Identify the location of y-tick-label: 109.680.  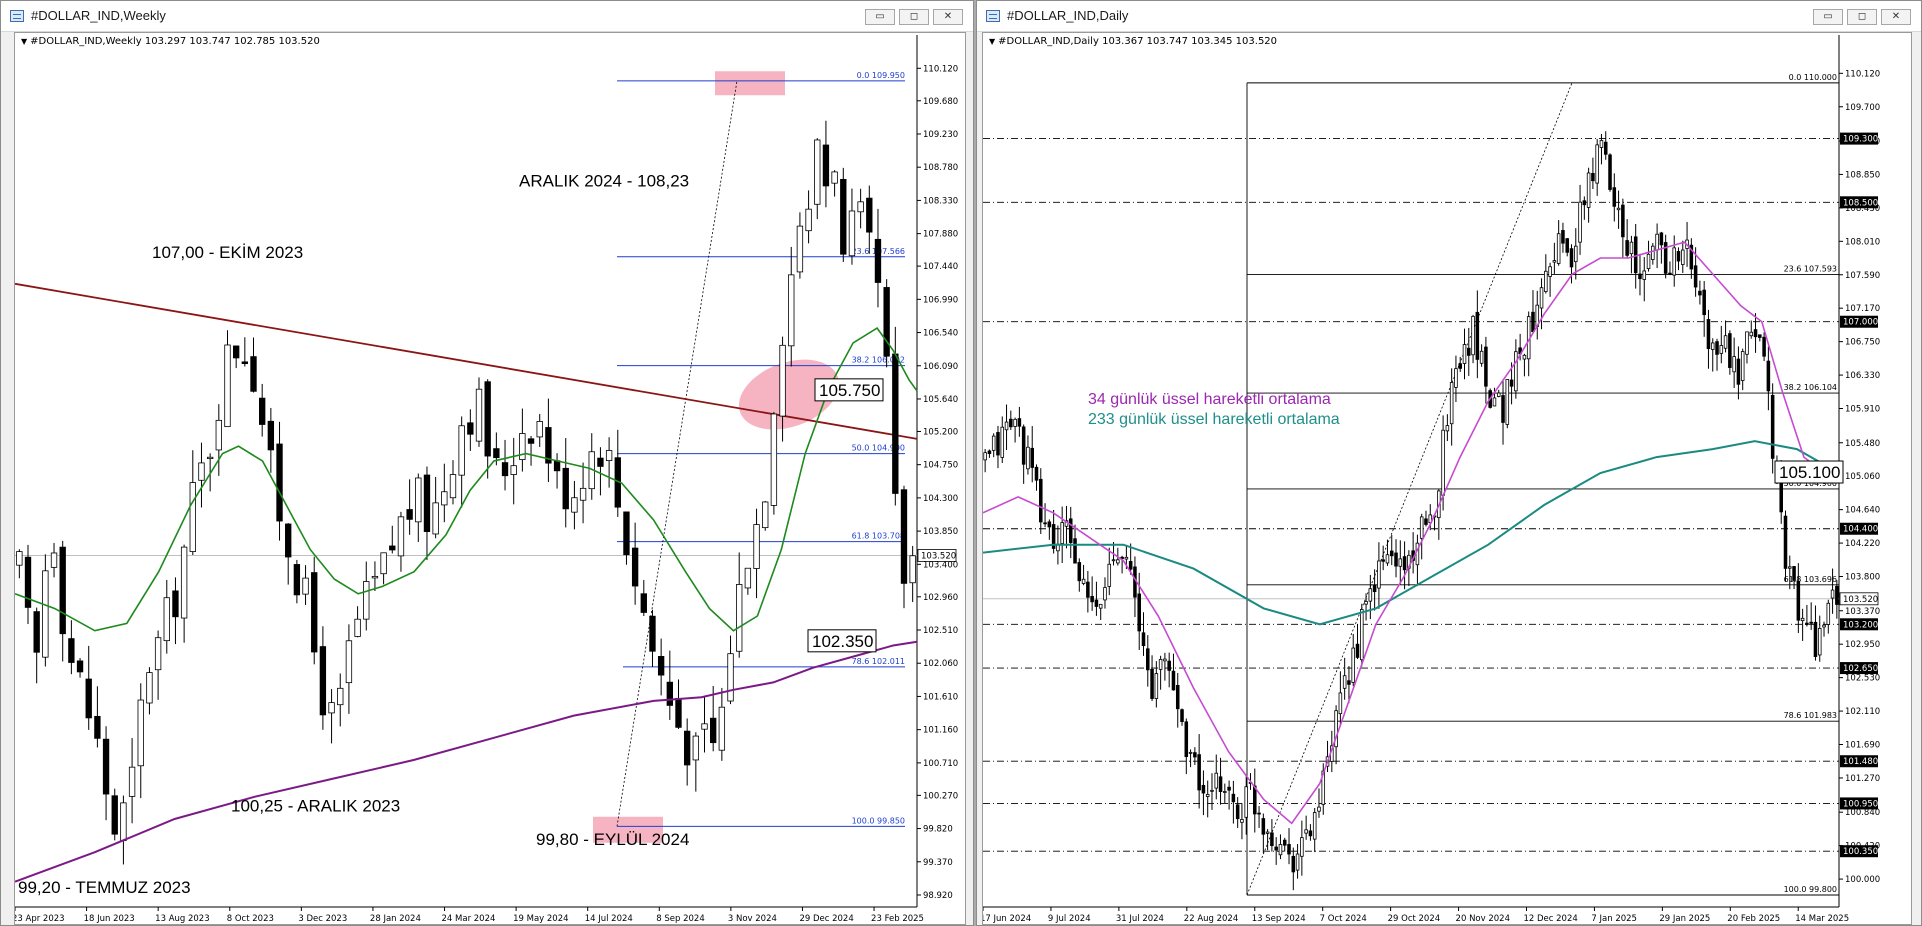
(940, 102).